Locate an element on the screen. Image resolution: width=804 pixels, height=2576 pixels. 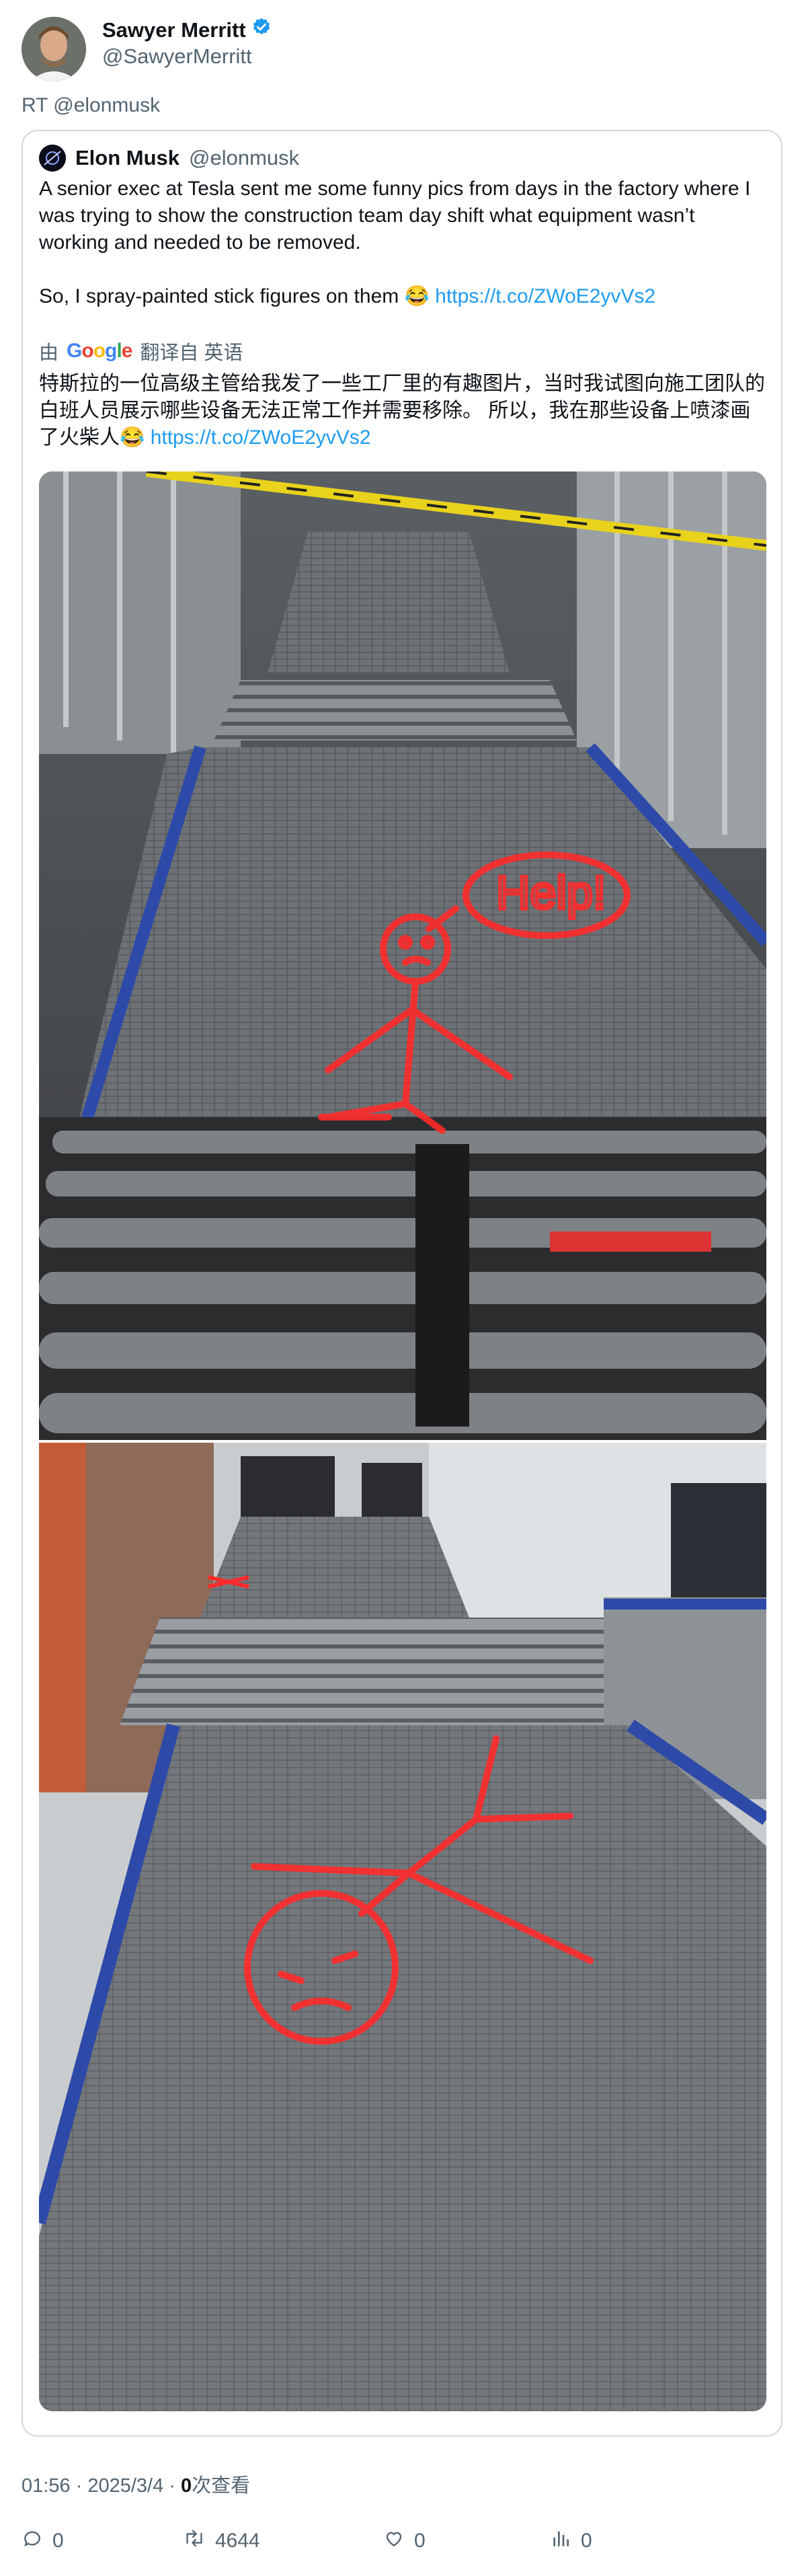
views-button: 0 is located at coordinates (571, 2541).